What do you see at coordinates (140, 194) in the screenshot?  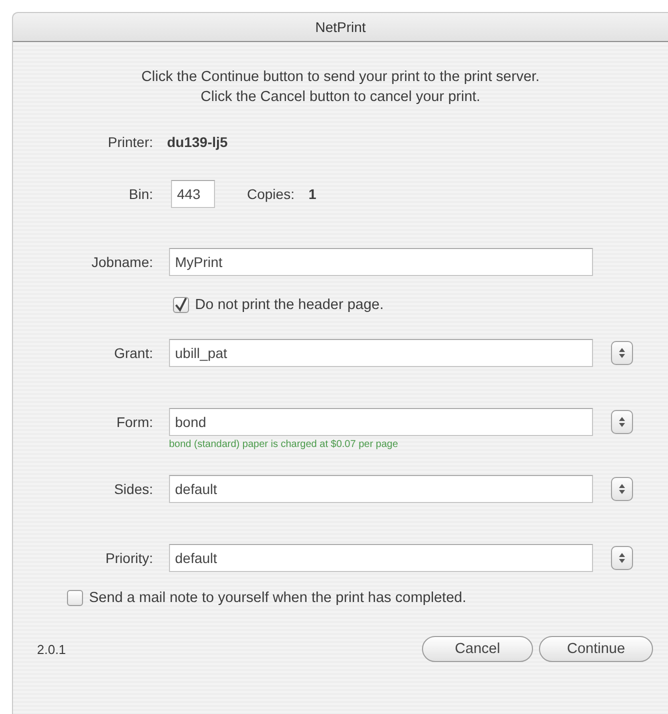 I see `bin-label: Bin:` at bounding box center [140, 194].